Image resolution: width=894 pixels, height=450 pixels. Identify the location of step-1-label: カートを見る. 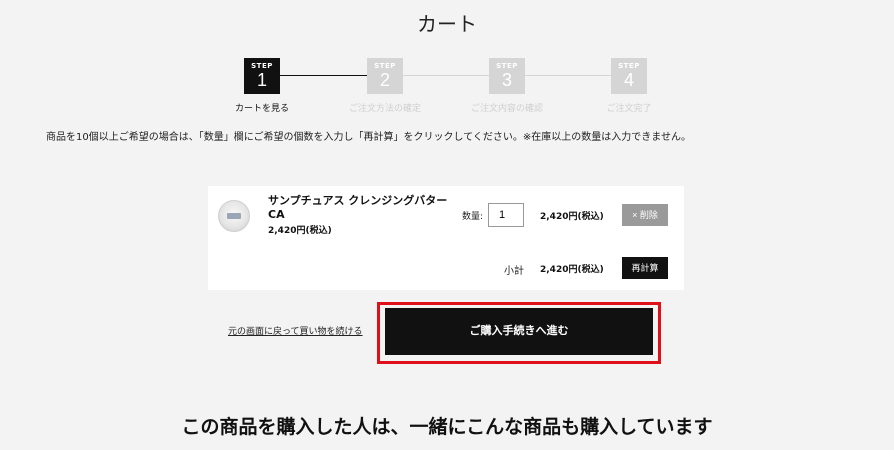
(261, 109).